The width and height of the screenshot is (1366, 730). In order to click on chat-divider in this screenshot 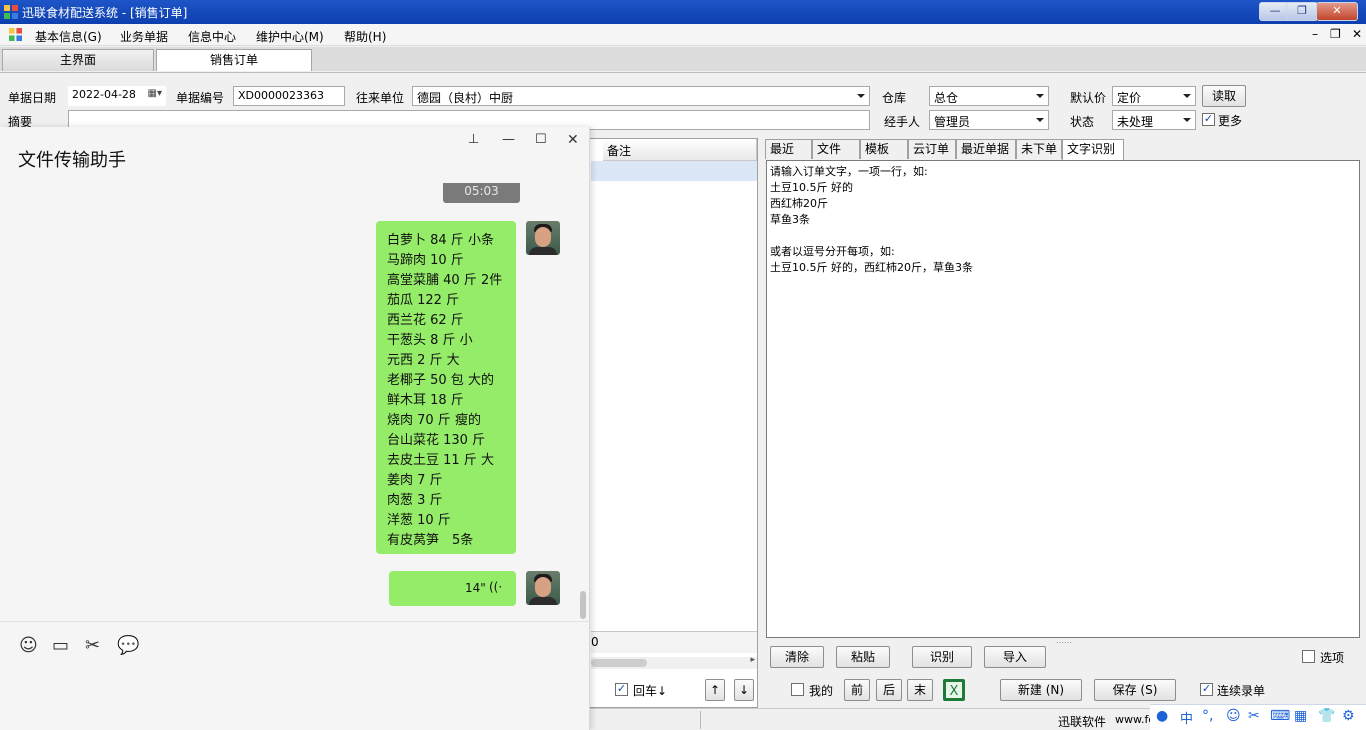, I will do `click(294, 621)`.